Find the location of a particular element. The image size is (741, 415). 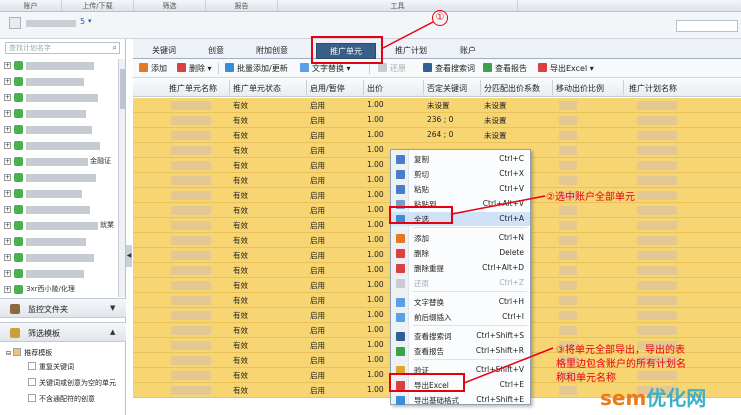

arrow-to-step2 is located at coordinates (498, 205).